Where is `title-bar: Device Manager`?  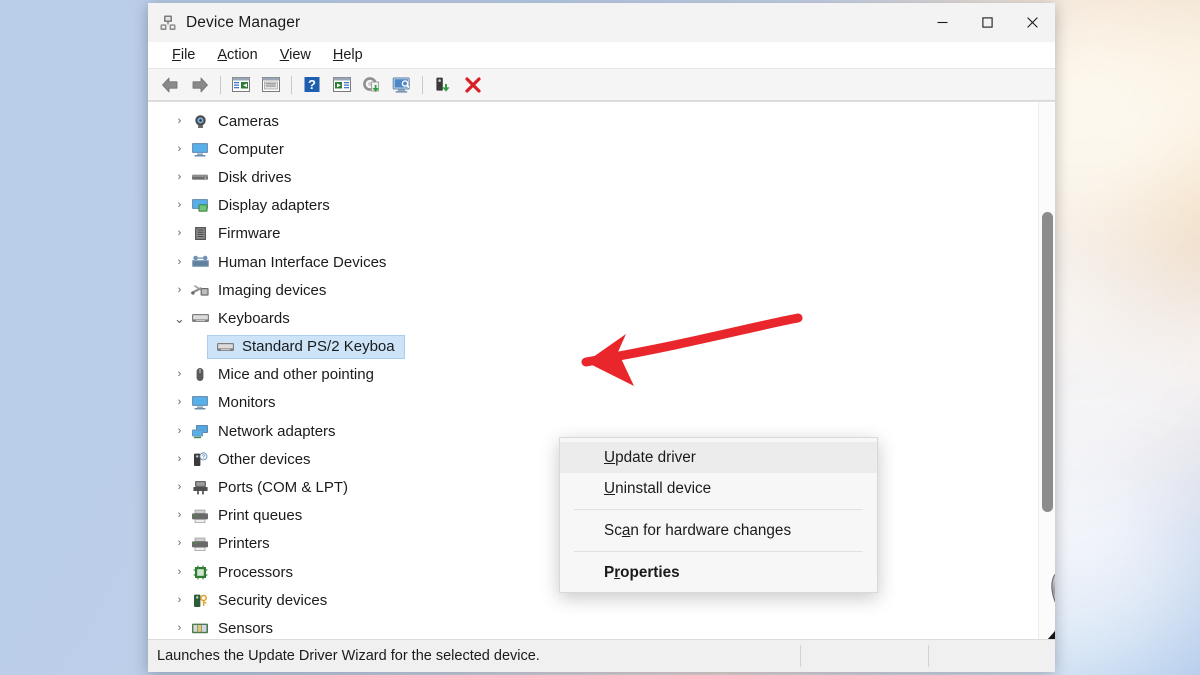 title-bar: Device Manager is located at coordinates (601, 22).